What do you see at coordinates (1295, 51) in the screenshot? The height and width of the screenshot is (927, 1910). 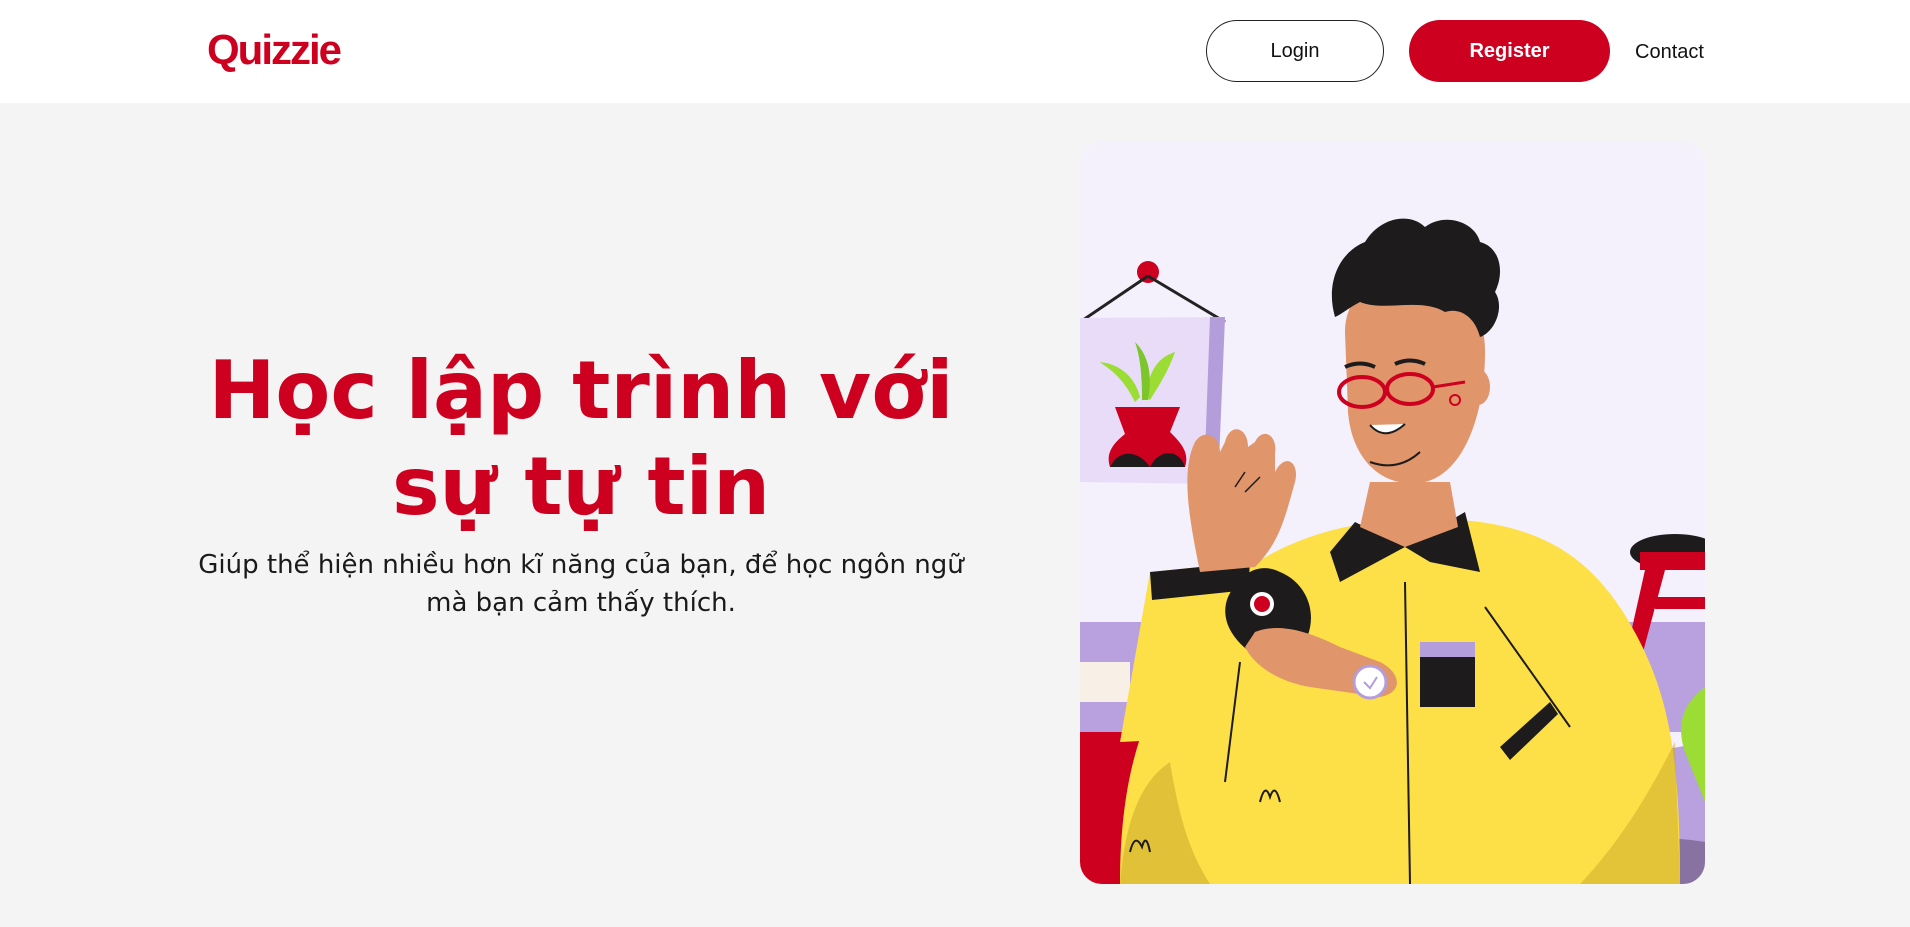 I see `login-button: Login` at bounding box center [1295, 51].